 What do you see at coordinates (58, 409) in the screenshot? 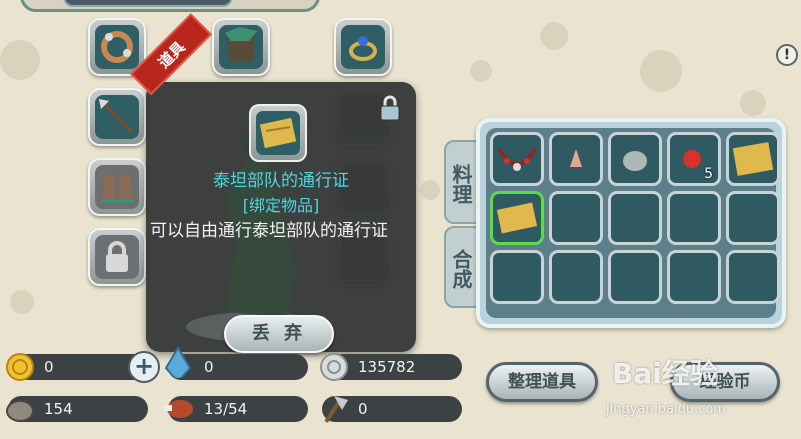
I see `stone-value: 154` at bounding box center [58, 409].